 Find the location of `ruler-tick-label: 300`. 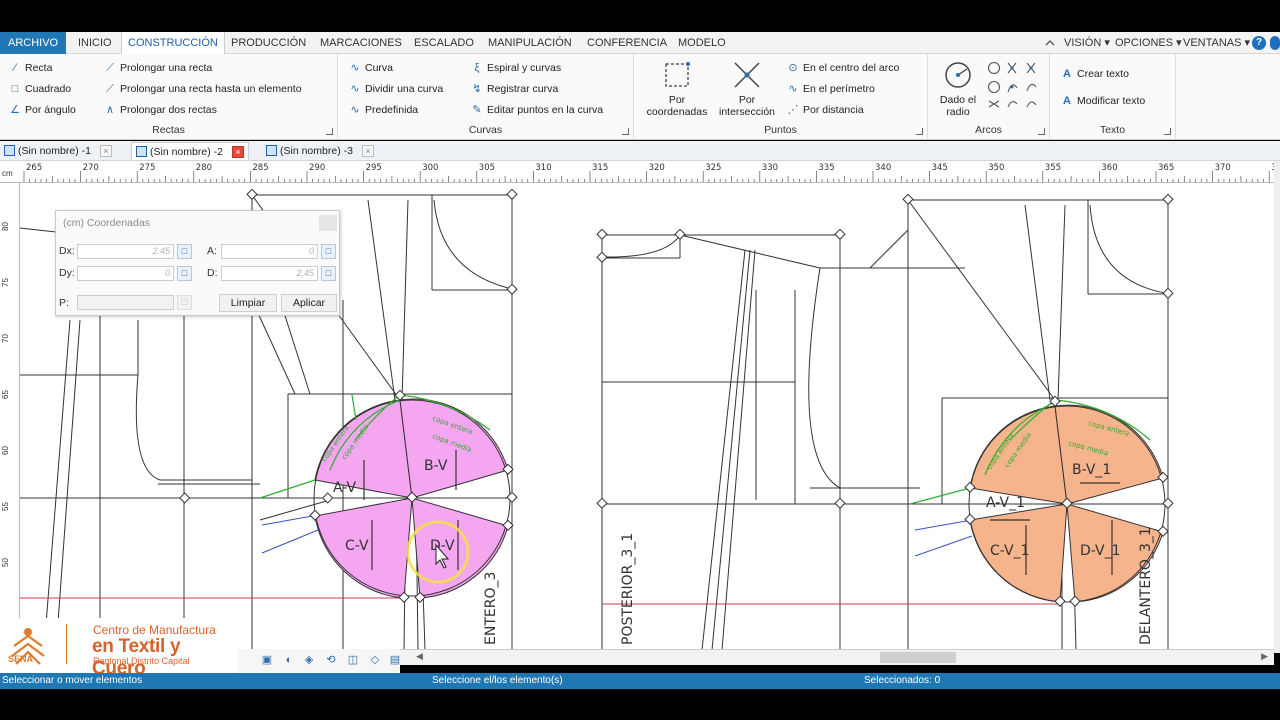

ruler-tick-label: 300 is located at coordinates (430, 168).